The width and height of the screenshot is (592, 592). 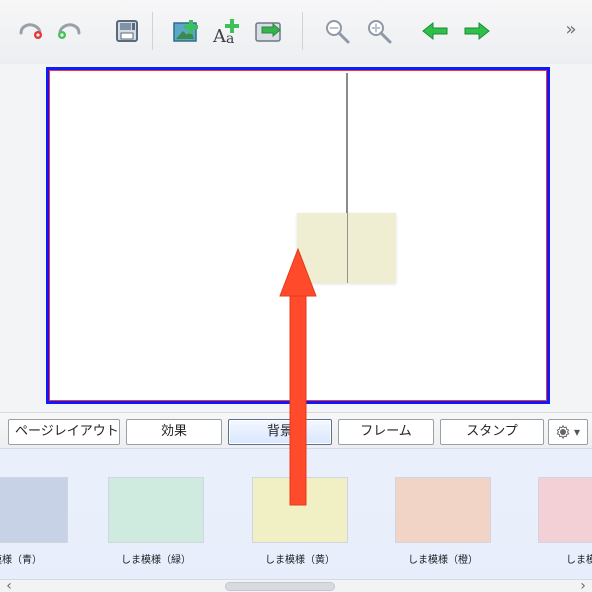 I want to click on add-image-icon, so click(x=185, y=31).